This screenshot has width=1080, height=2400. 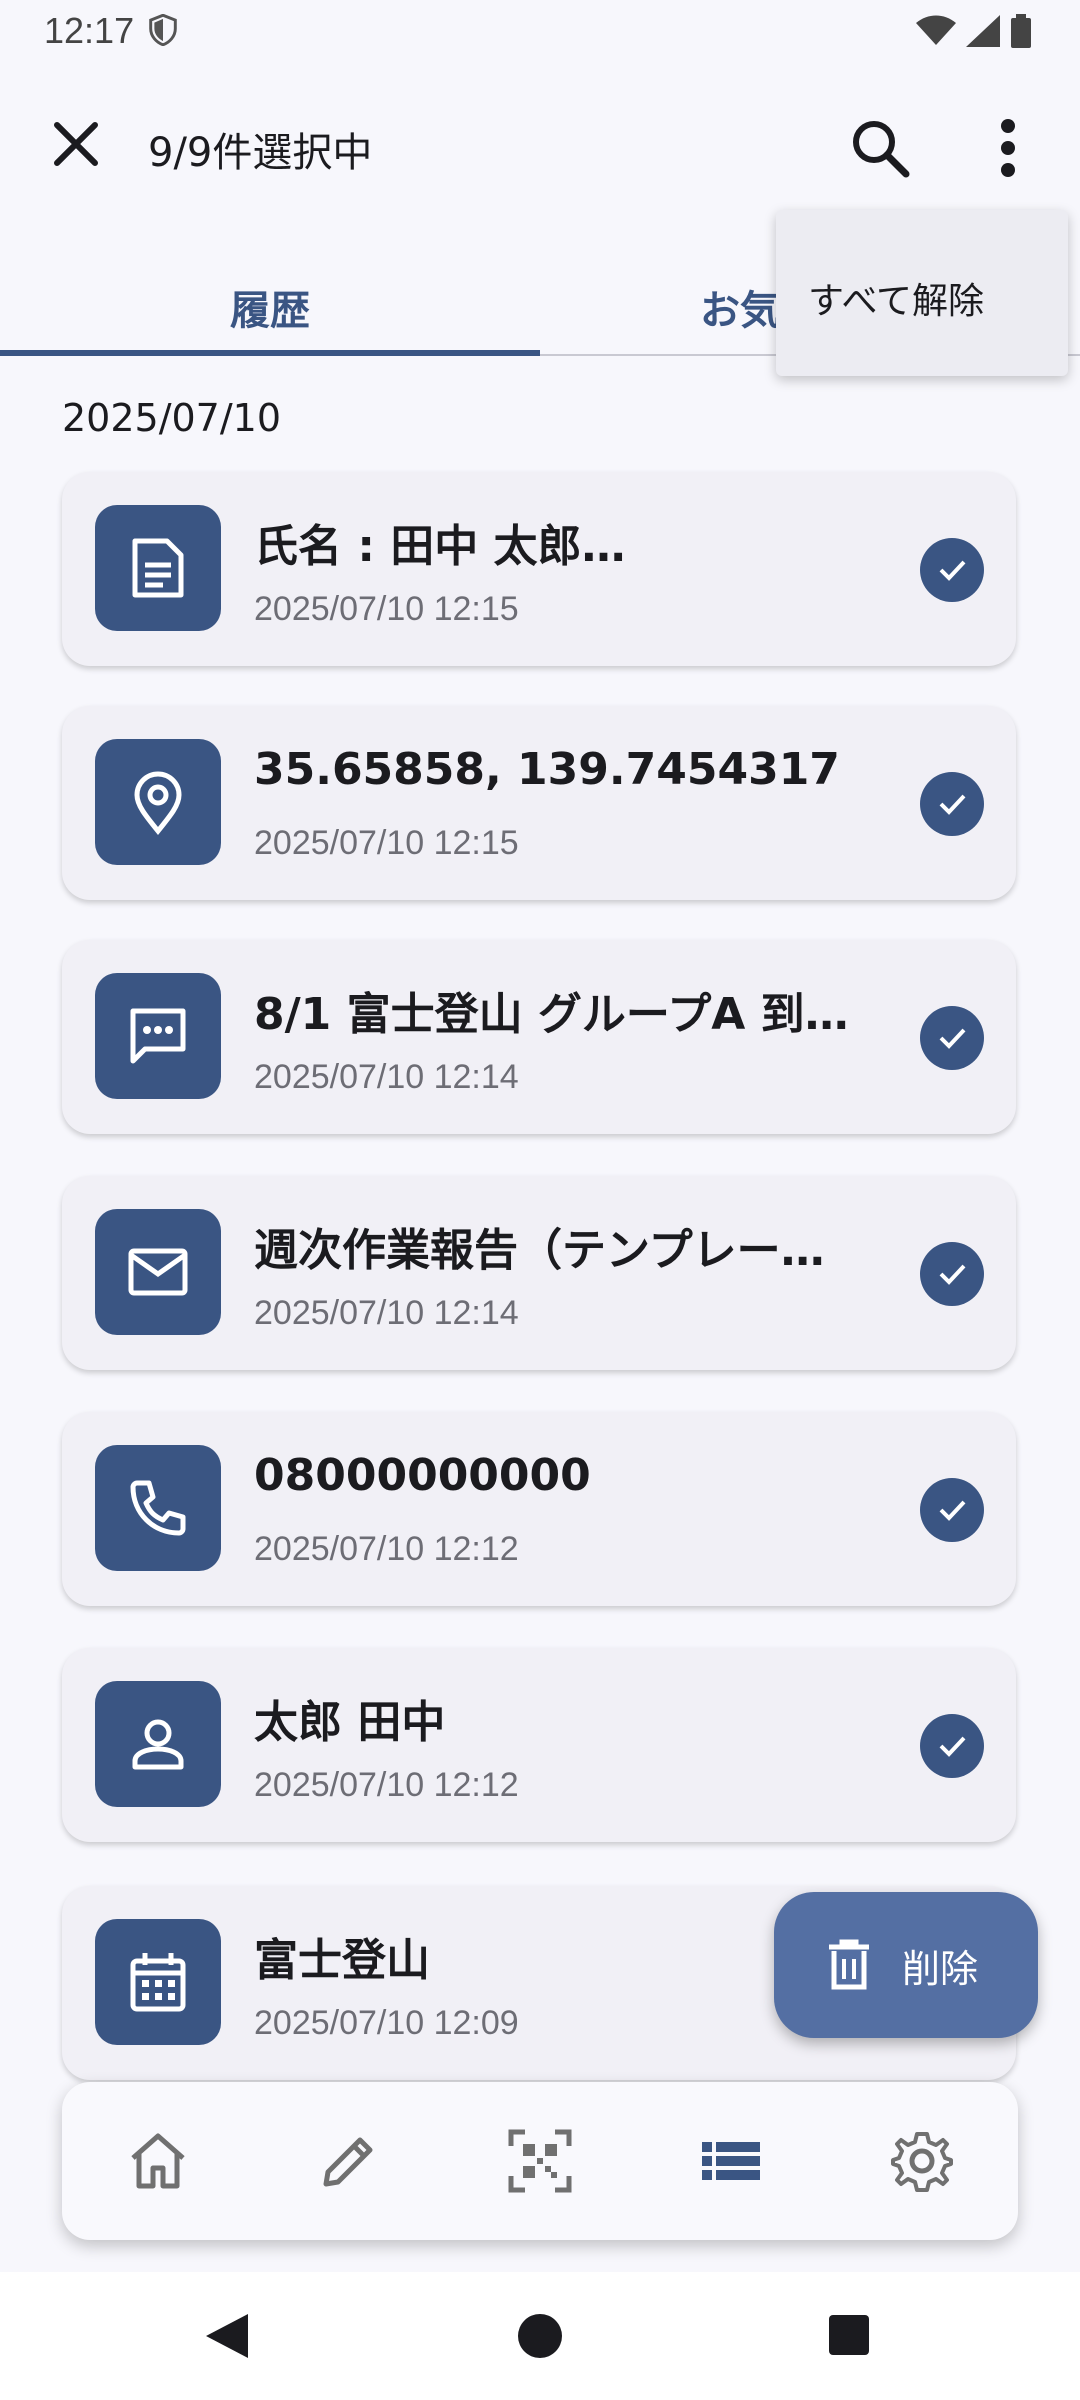 I want to click on message-icon, so click(x=158, y=1036).